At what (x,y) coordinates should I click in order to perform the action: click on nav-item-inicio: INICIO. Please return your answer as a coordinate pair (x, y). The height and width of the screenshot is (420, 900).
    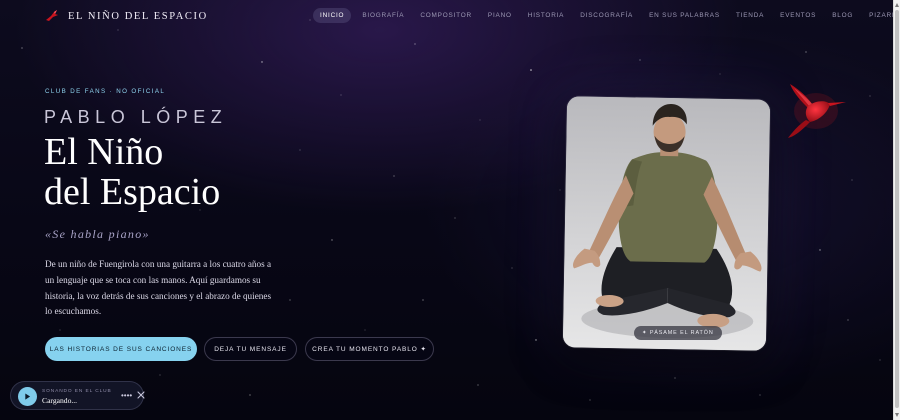
    Looking at the image, I should click on (332, 15).